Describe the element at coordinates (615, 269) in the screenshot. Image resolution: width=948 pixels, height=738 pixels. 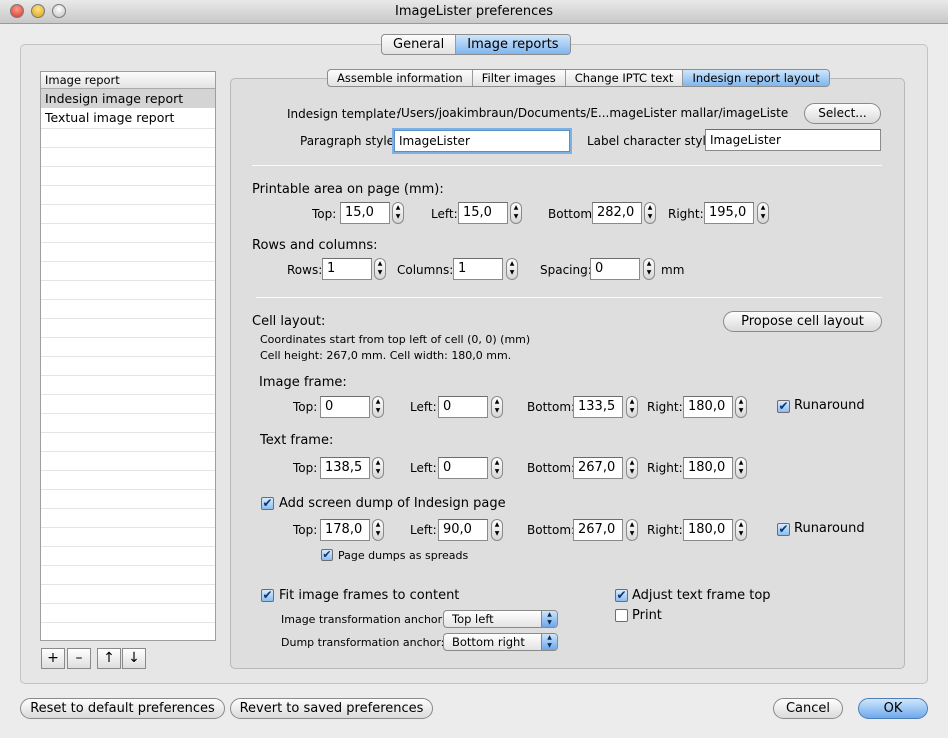
I see `spacing-input: 0` at that location.